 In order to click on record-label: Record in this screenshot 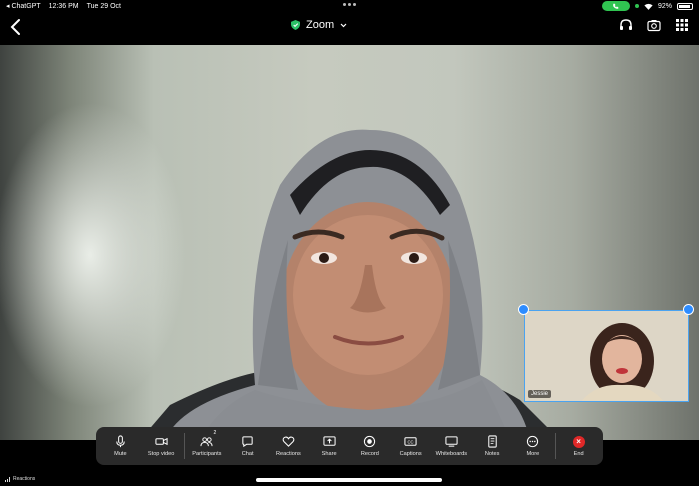, I will do `click(369, 454)`.